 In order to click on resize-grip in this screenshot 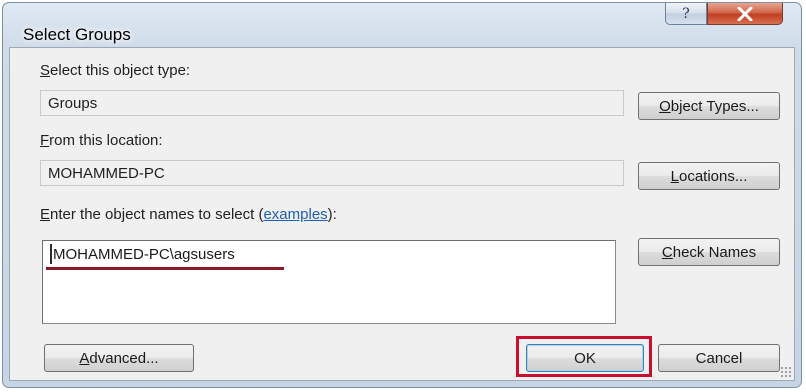, I will do `click(786, 372)`.